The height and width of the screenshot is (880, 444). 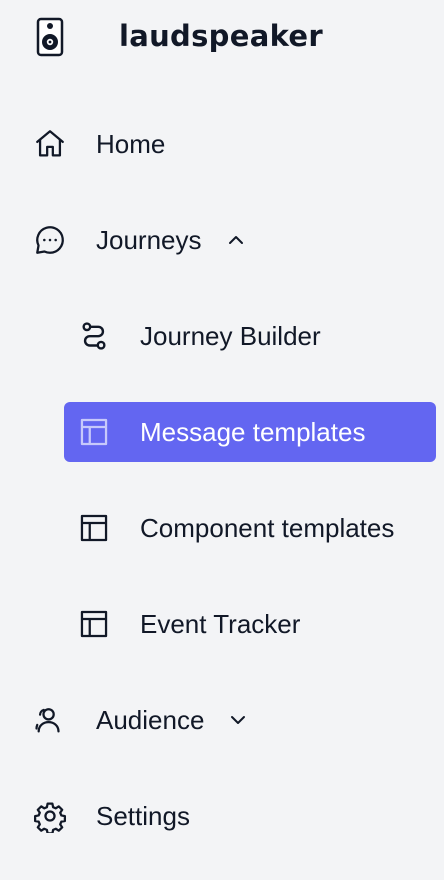 What do you see at coordinates (267, 528) in the screenshot?
I see `sidebar-item-label: Component templates` at bounding box center [267, 528].